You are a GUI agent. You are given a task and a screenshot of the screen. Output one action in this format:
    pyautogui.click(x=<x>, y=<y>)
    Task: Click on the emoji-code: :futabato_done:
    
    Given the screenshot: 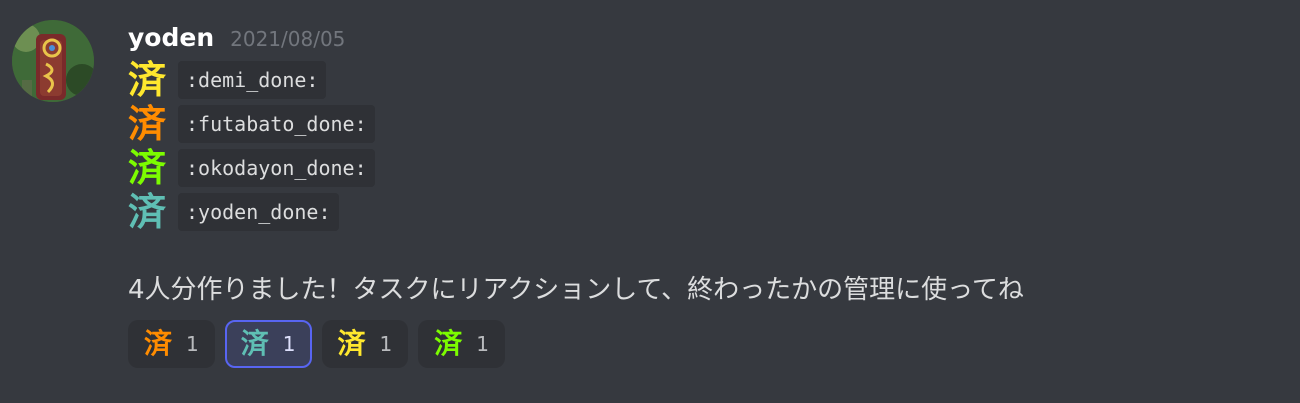 What is the action you would take?
    pyautogui.click(x=276, y=124)
    